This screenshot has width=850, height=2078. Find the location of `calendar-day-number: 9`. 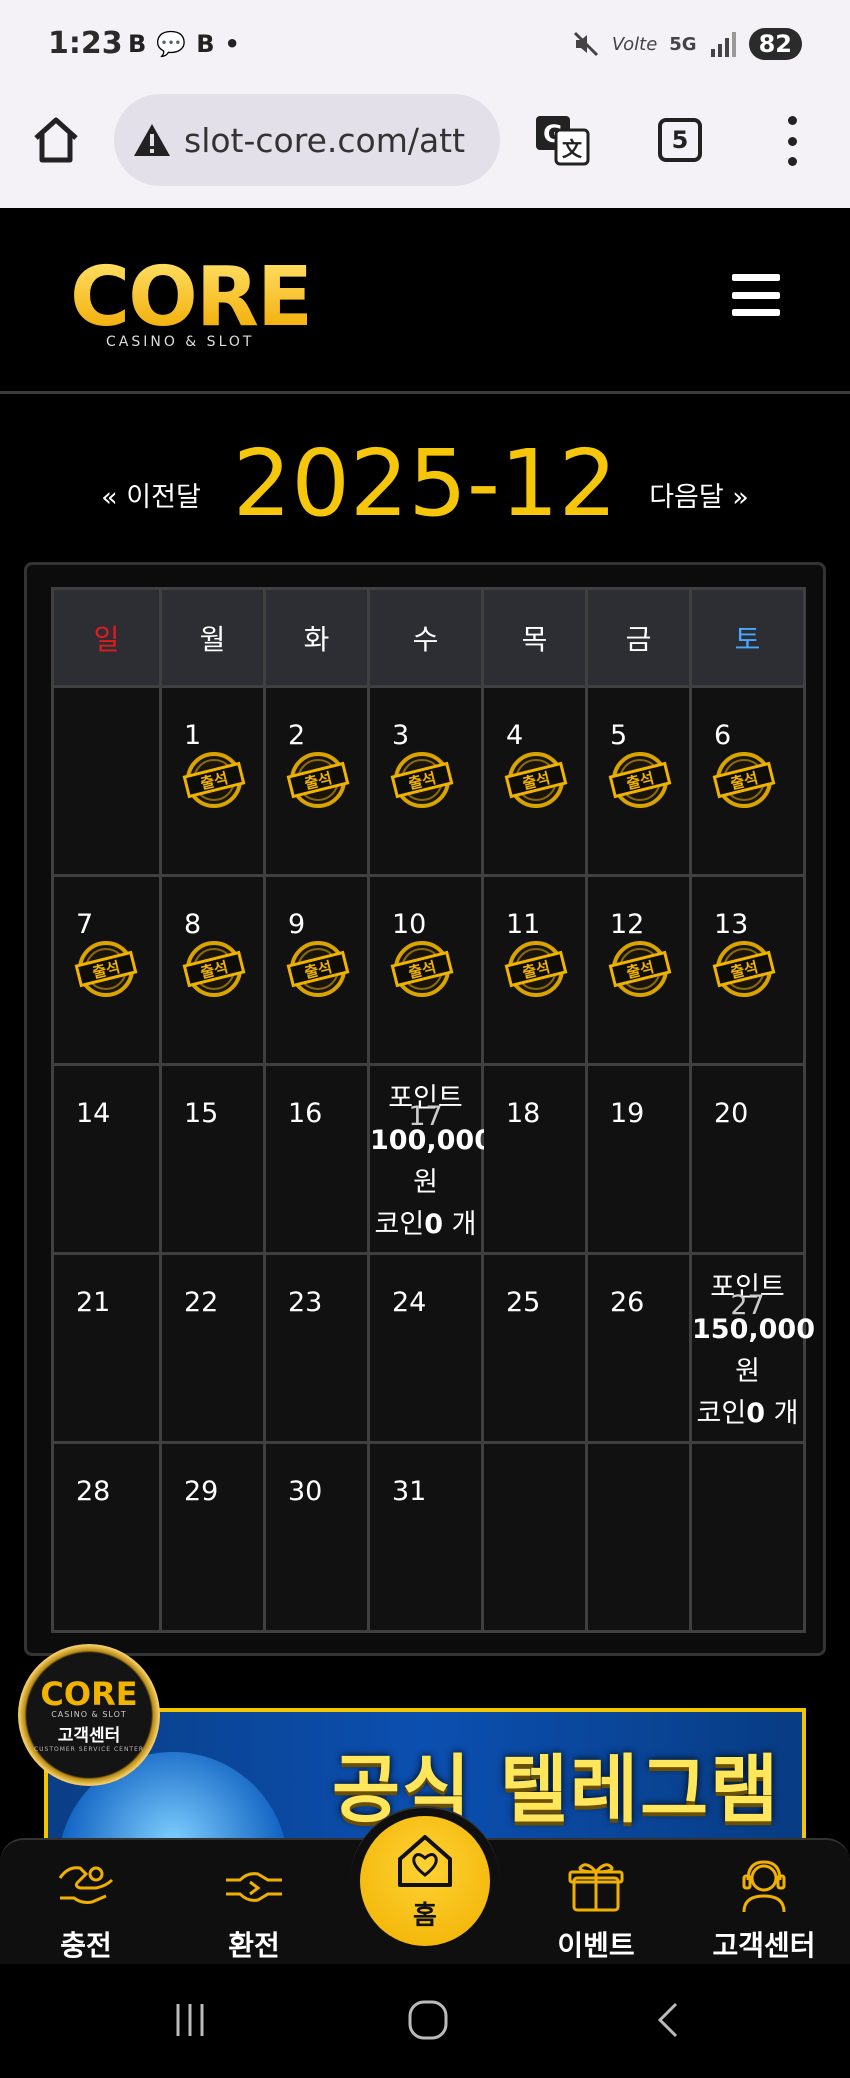

calendar-day-number: 9 is located at coordinates (297, 924).